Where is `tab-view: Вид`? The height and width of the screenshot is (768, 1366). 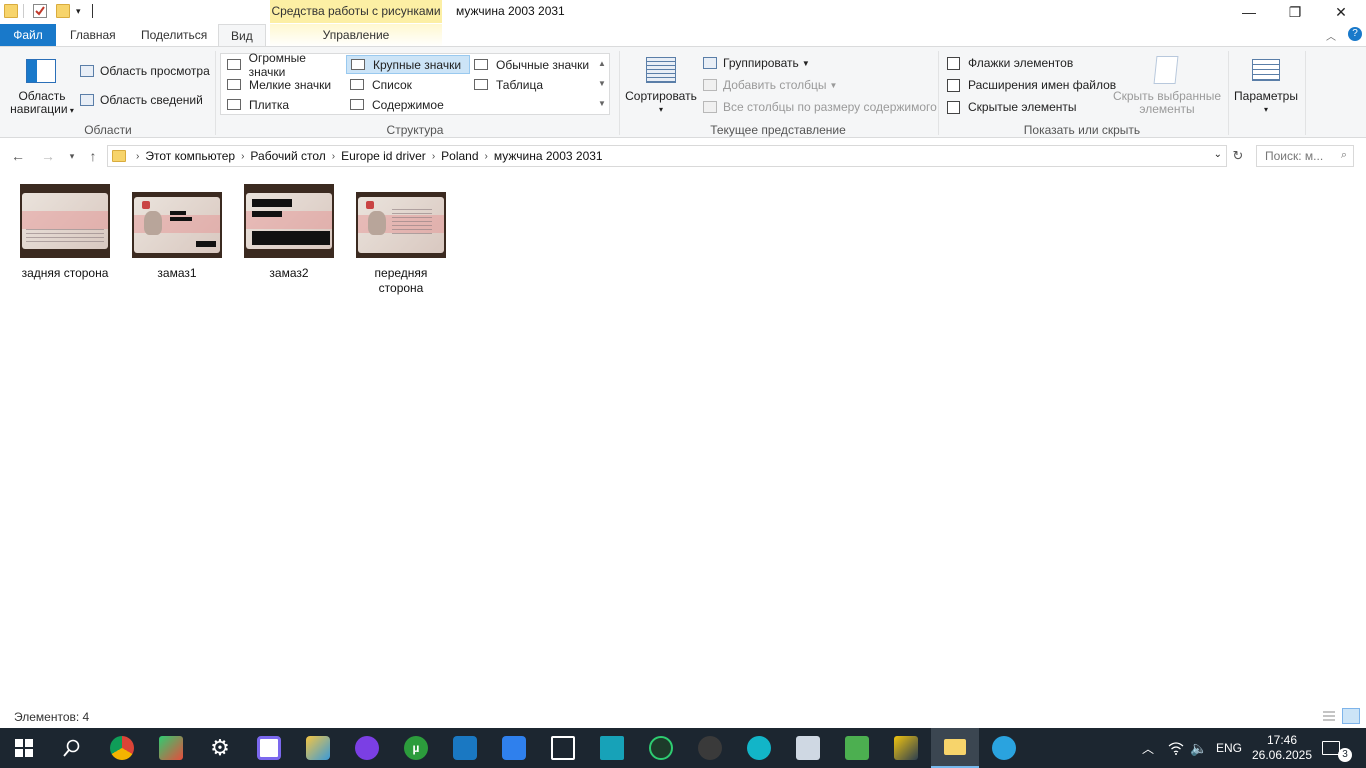
tab-view: Вид is located at coordinates (242, 35).